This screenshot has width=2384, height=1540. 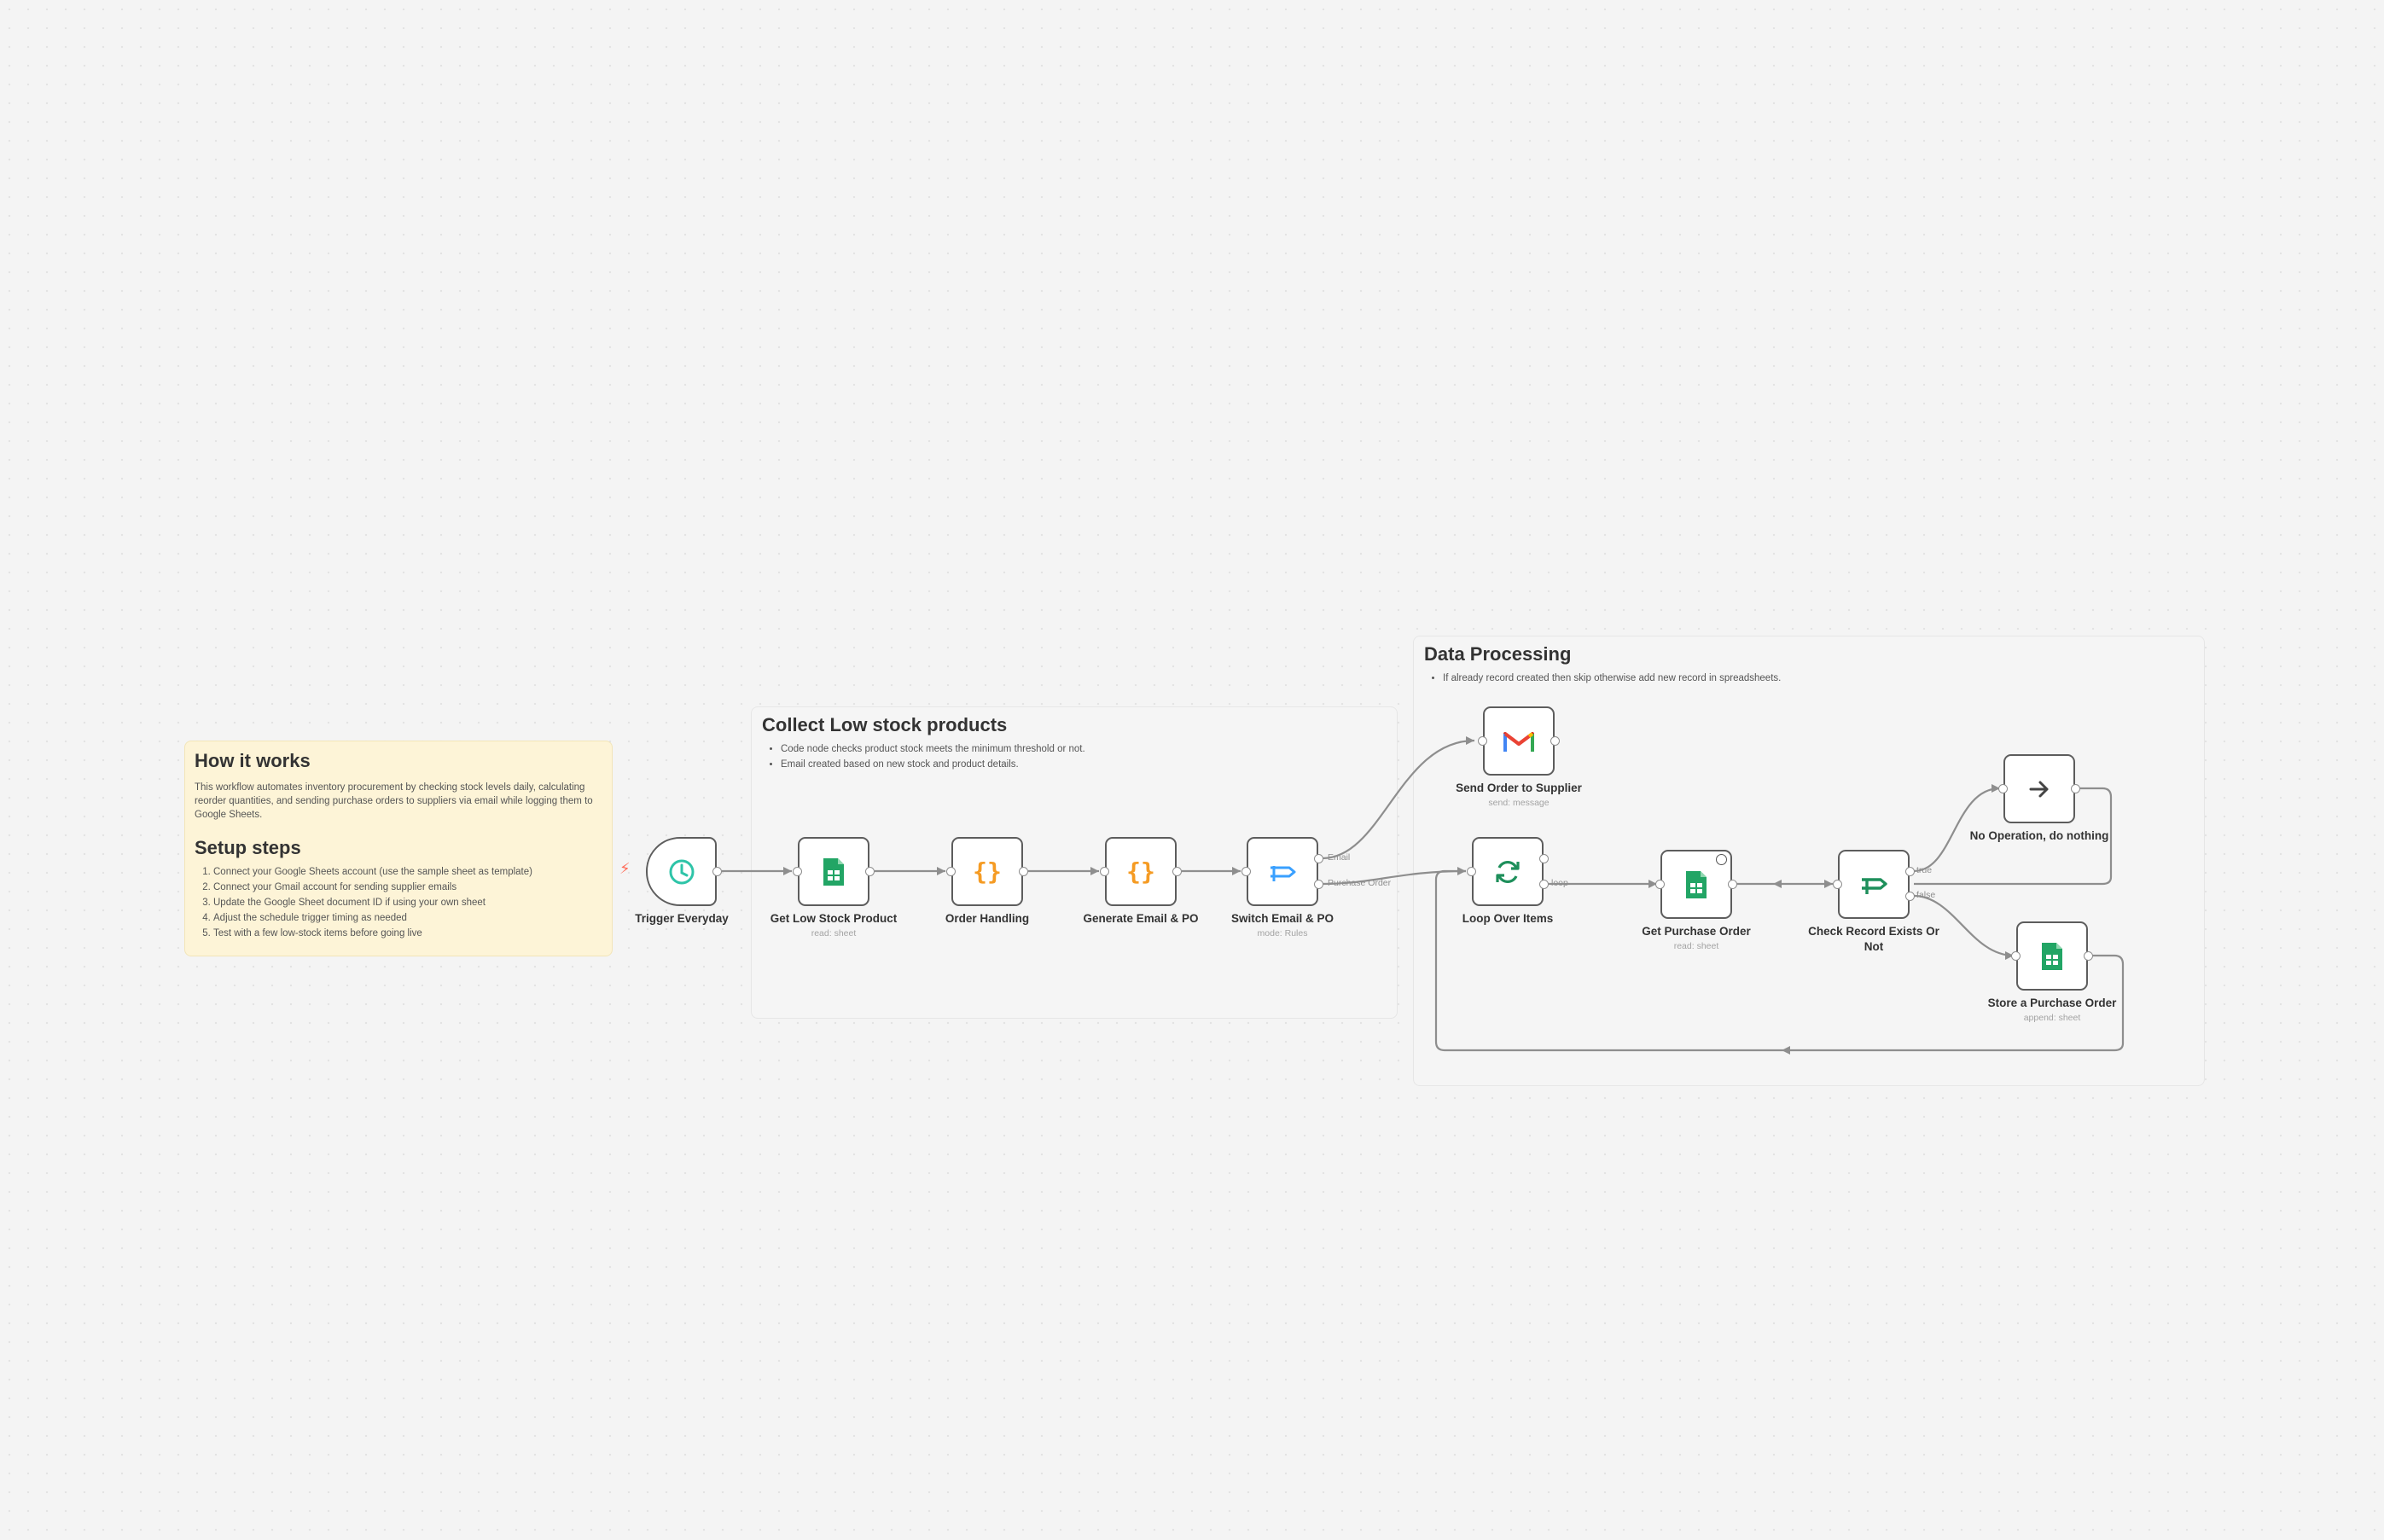 What do you see at coordinates (885, 724) in the screenshot?
I see `collect-title: Collect Low stock products` at bounding box center [885, 724].